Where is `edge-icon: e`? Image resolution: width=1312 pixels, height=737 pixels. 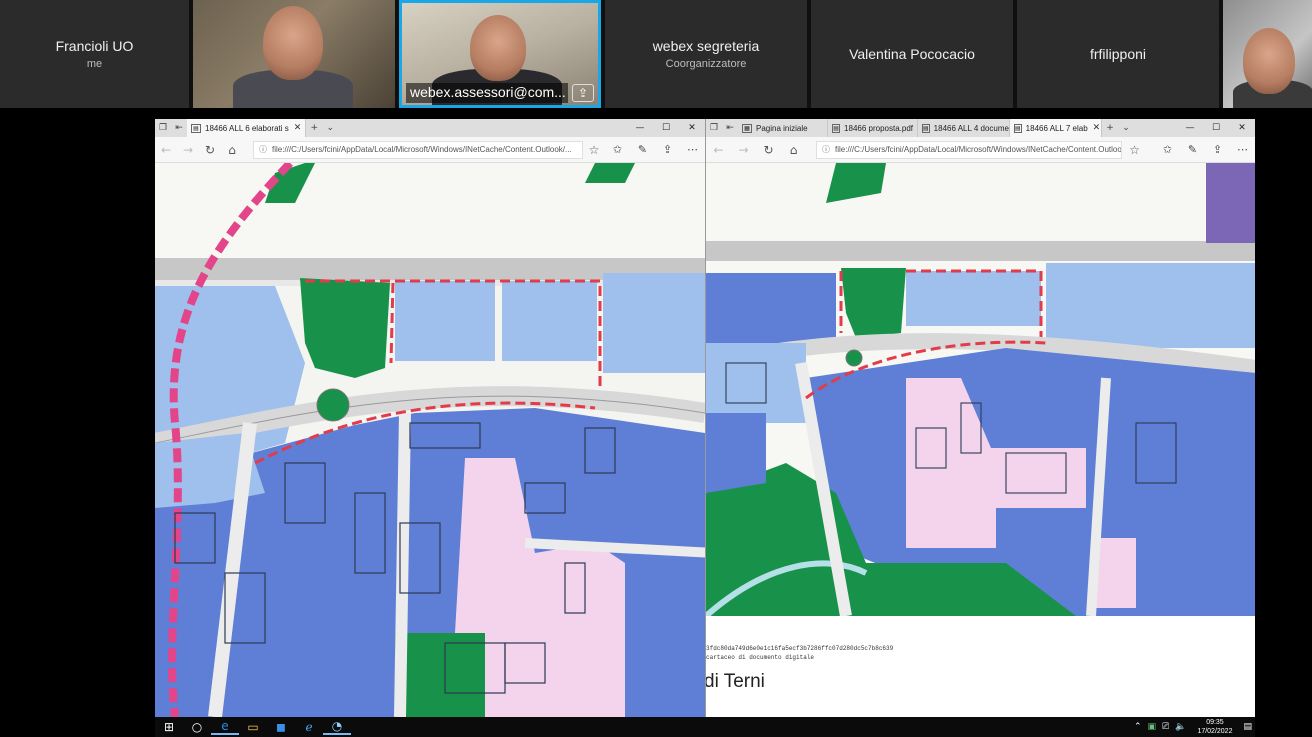 edge-icon: e is located at coordinates (225, 727).